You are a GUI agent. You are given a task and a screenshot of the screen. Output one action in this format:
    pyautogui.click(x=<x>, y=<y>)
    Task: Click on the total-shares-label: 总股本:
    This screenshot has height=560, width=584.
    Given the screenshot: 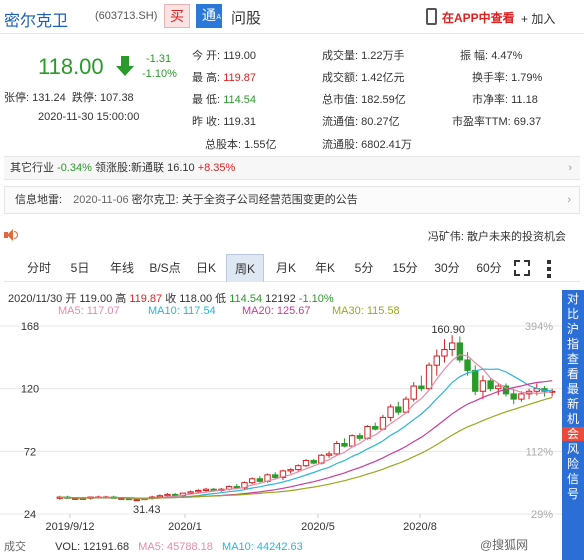 What is the action you would take?
    pyautogui.click(x=223, y=145)
    